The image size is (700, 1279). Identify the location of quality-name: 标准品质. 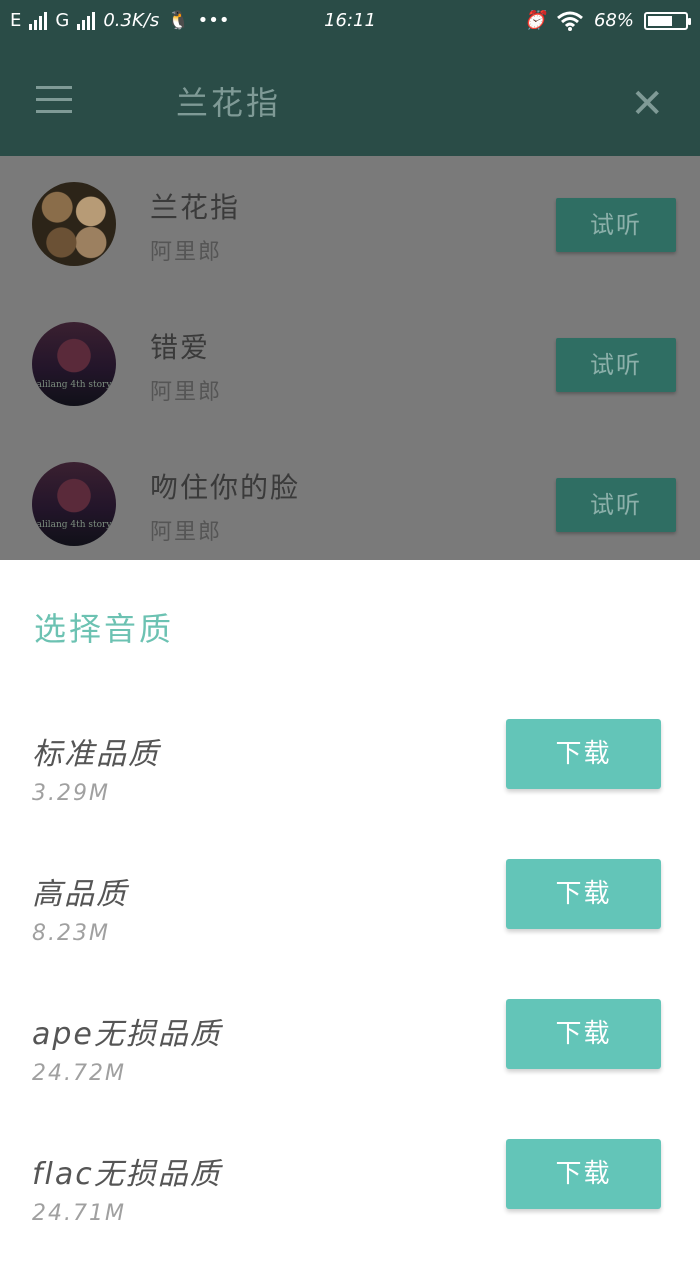
(96, 754).